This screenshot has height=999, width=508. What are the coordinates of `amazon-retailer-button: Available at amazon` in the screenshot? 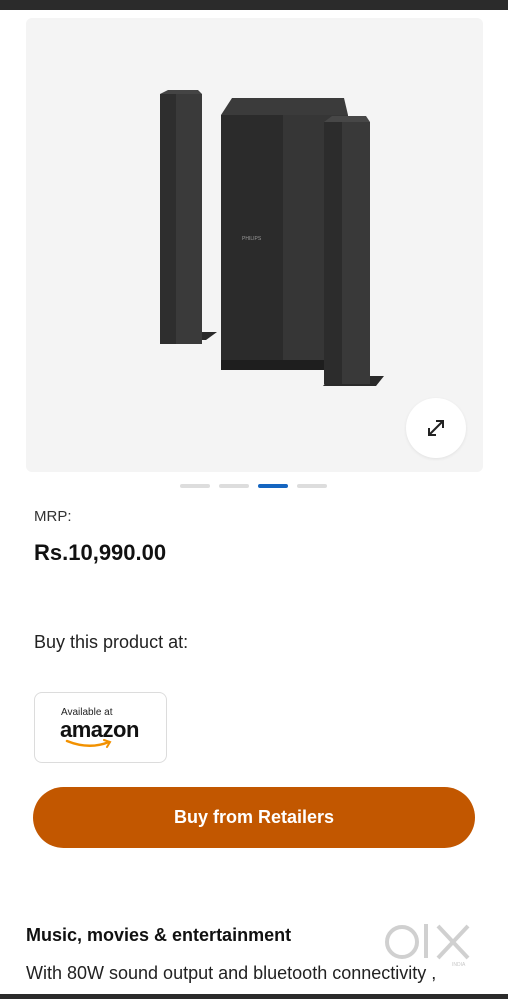 It's located at (100, 727).